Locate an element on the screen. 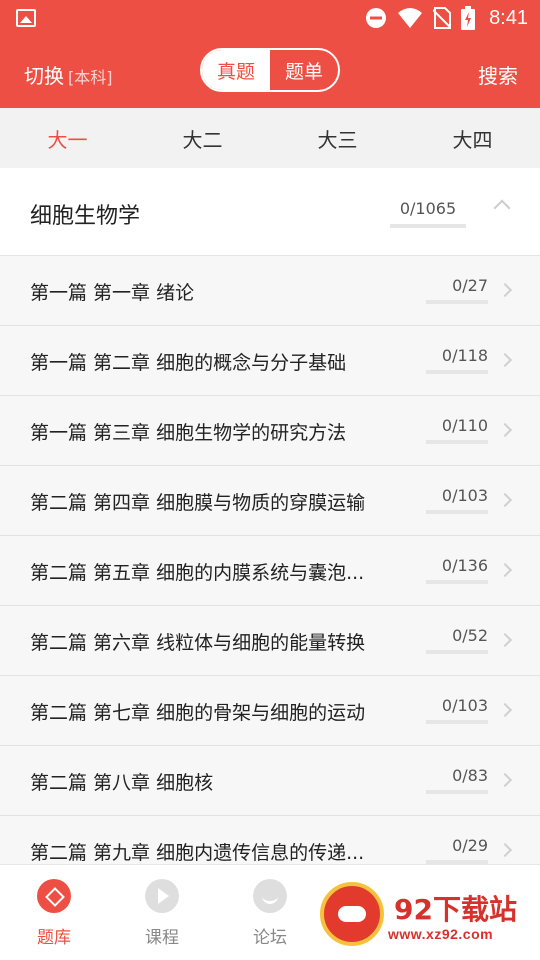 Image resolution: width=540 pixels, height=960 pixels. nav-forum: 论坛 is located at coordinates (270, 913).